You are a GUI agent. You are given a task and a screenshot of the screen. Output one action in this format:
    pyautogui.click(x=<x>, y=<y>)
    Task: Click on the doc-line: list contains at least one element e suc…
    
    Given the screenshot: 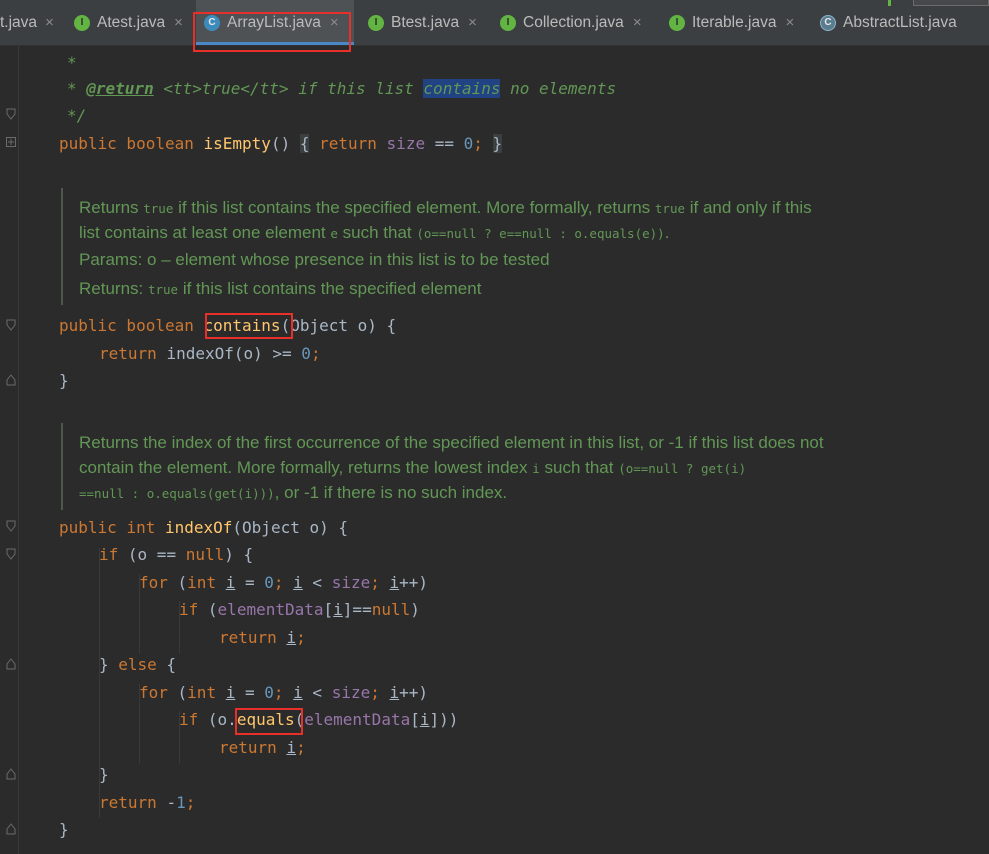 What is the action you would take?
    pyautogui.click(x=374, y=232)
    